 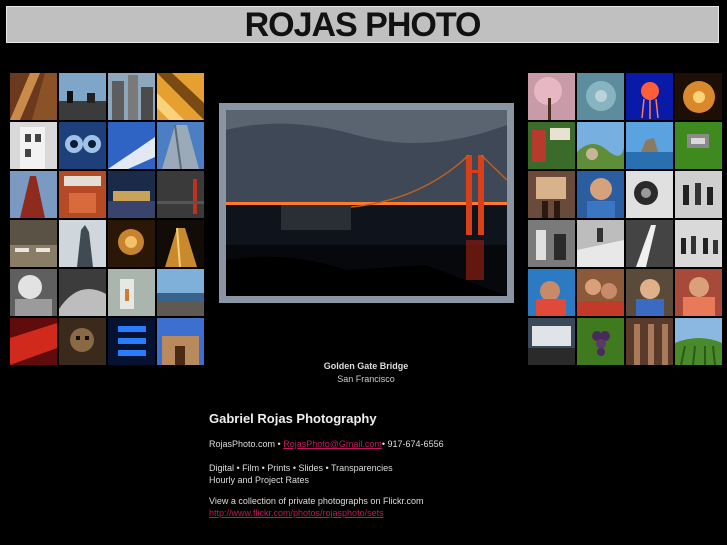 What do you see at coordinates (625, 219) in the screenshot?
I see `right-thumbnail-grid` at bounding box center [625, 219].